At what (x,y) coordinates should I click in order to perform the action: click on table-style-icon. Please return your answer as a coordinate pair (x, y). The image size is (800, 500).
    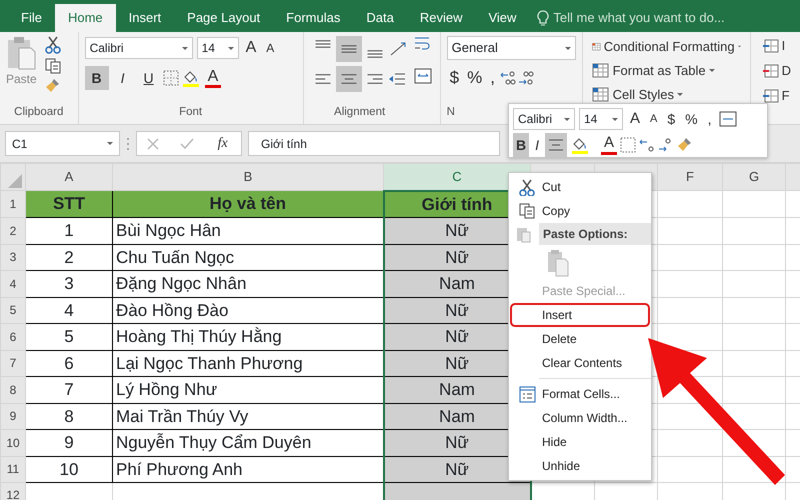
    Looking at the image, I should click on (601, 70).